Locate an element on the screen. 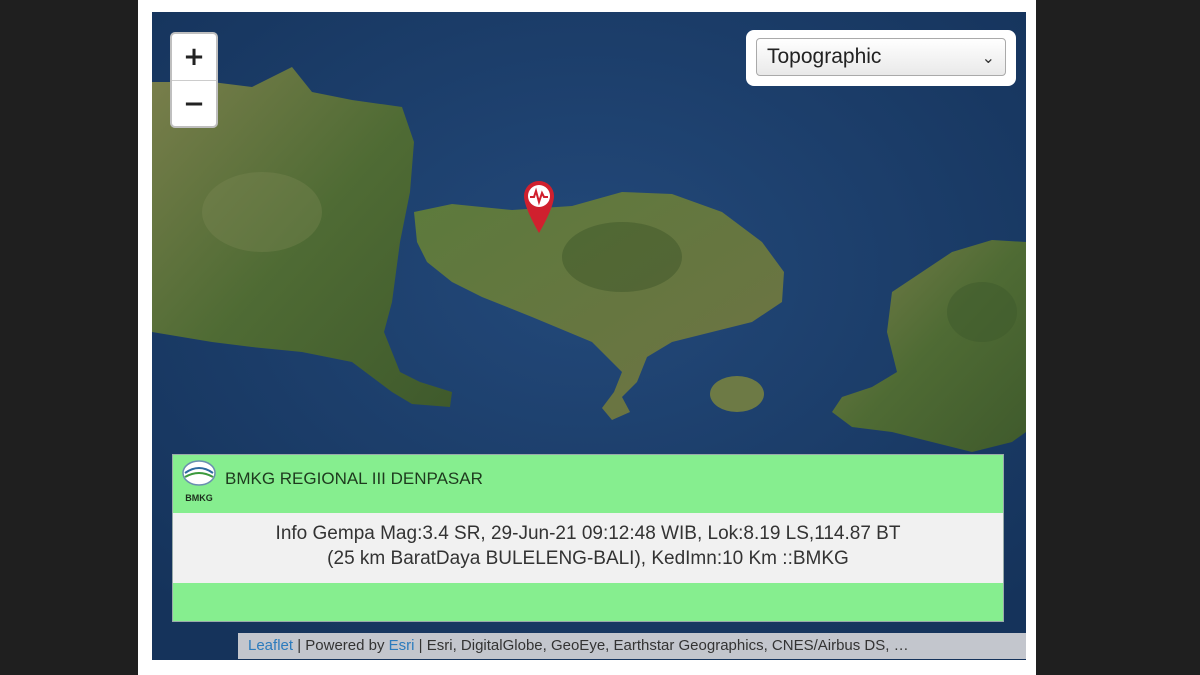 The height and width of the screenshot is (675, 1200). earthquake-marker-icon is located at coordinates (539, 206).